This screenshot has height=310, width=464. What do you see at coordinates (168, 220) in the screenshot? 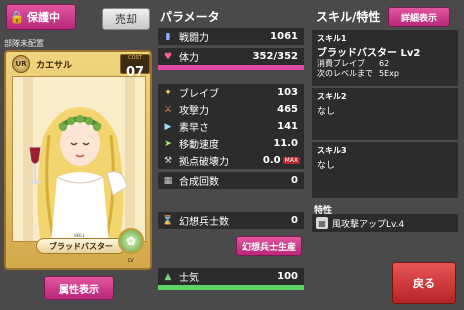
I see `hourglass-icon: ⌛` at bounding box center [168, 220].